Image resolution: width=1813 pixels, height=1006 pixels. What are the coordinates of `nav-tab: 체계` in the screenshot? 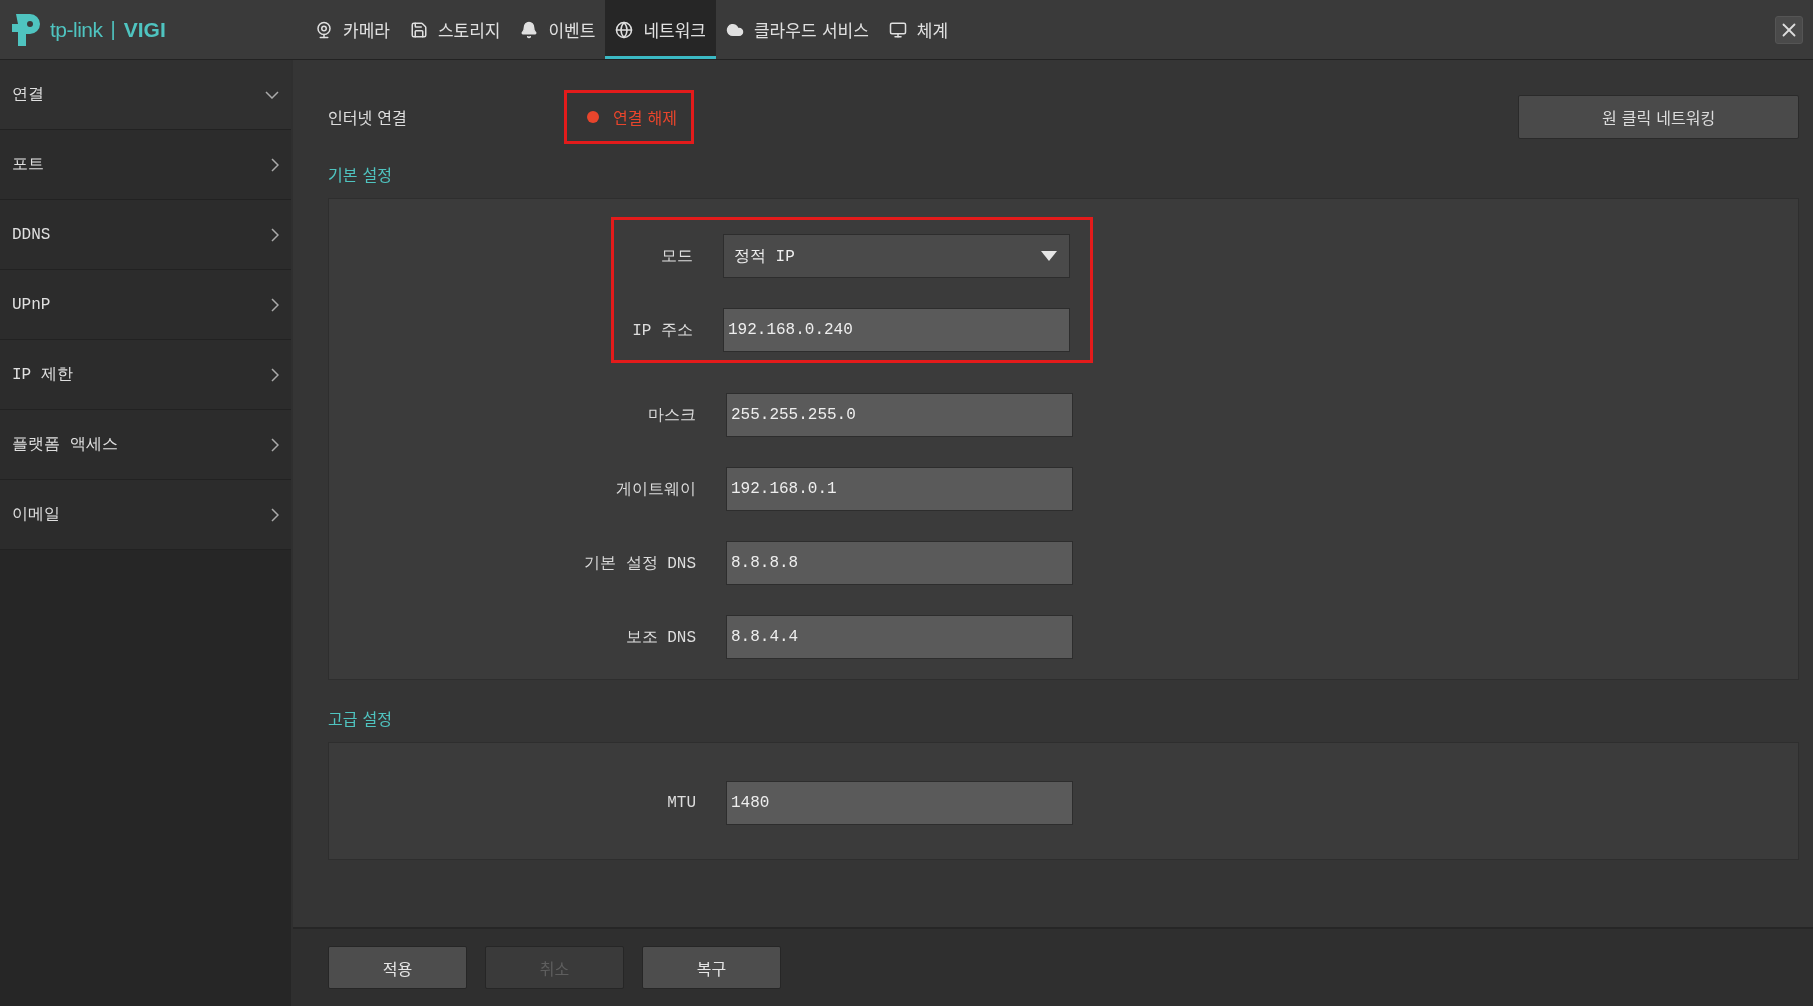 It's located at (918, 29).